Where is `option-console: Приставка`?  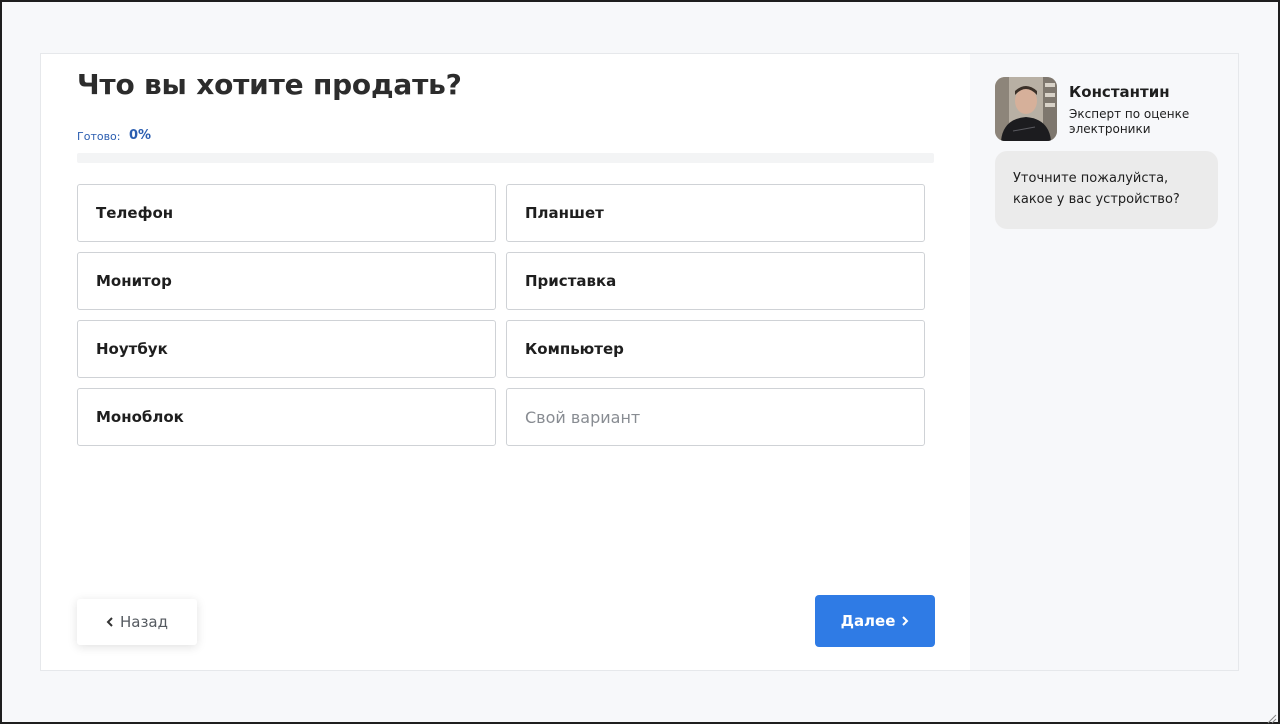
option-console: Приставка is located at coordinates (715, 281).